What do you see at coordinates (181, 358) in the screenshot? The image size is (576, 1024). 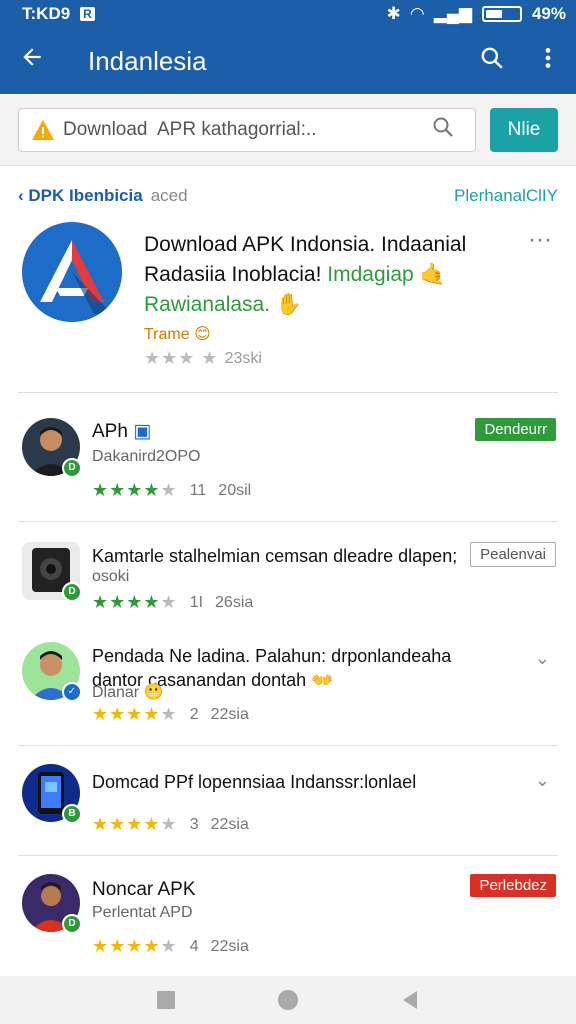 I see `star-rating-icon: ★★★ ★` at bounding box center [181, 358].